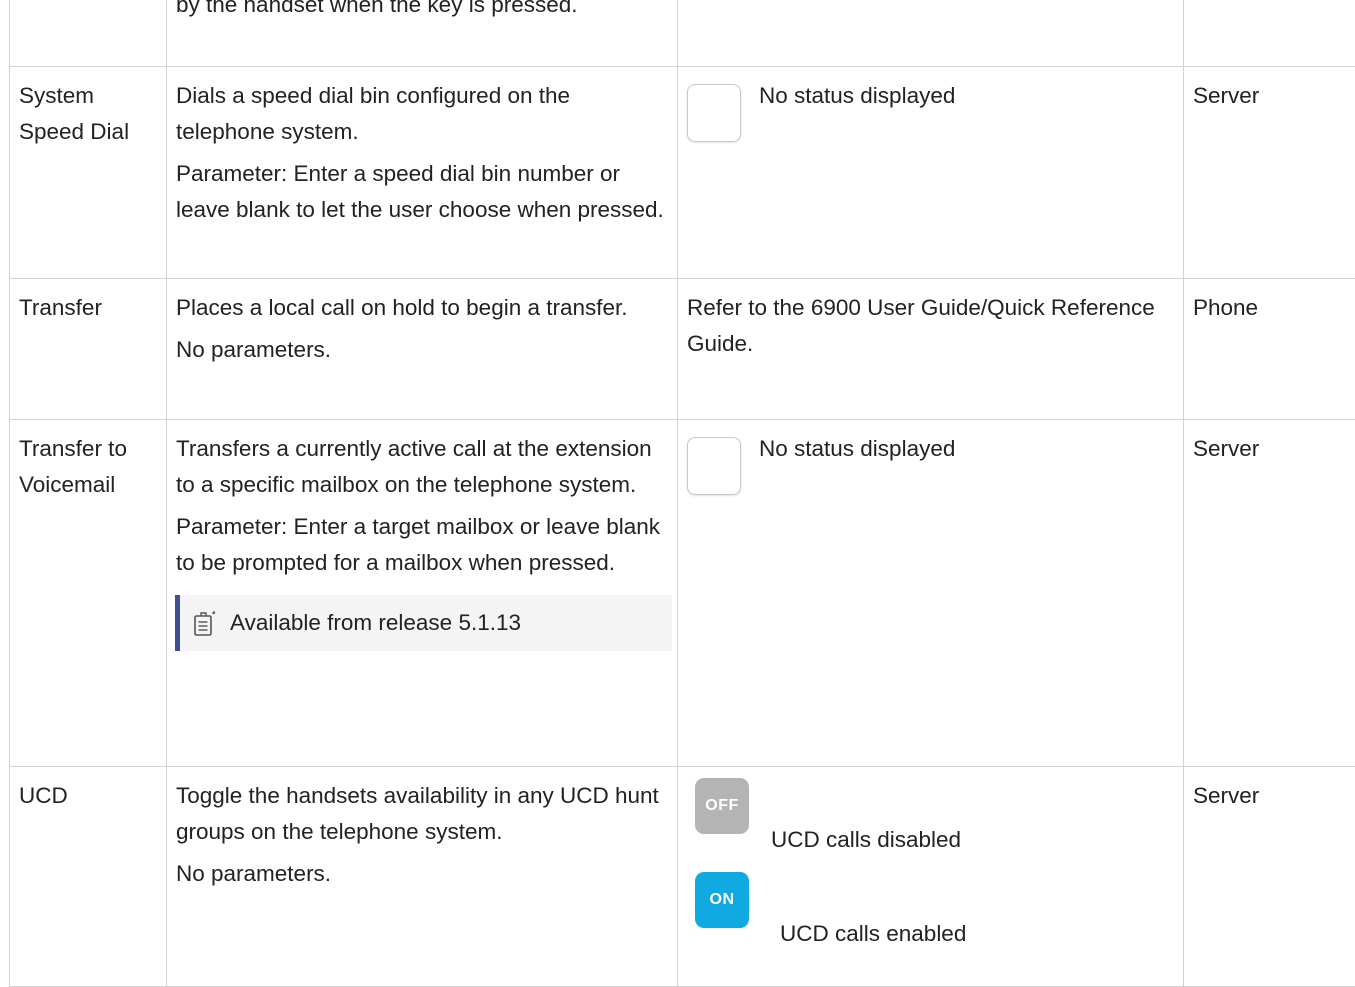 This screenshot has height=987, width=1355. What do you see at coordinates (931, 33) in the screenshot?
I see `status-cell` at bounding box center [931, 33].